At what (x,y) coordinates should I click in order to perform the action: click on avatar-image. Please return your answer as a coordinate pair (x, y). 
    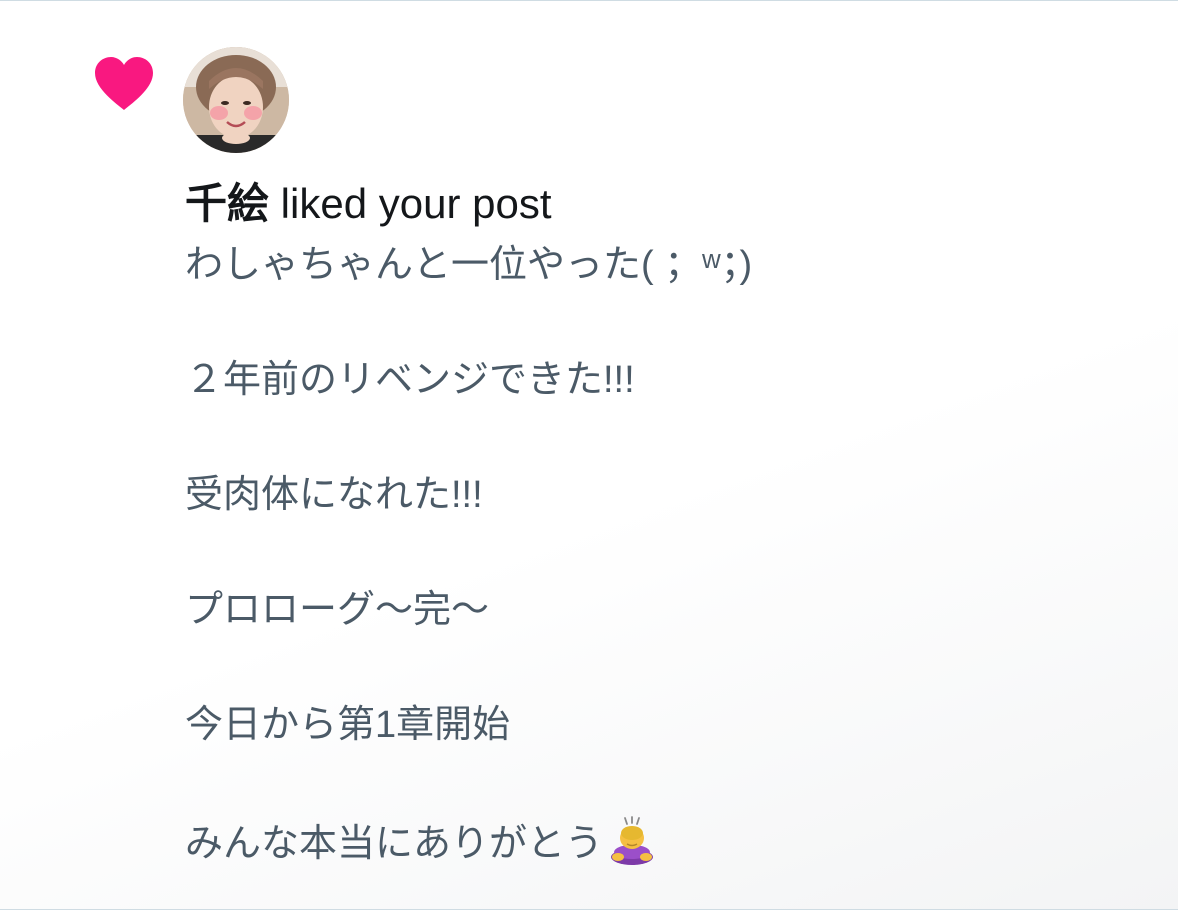
    Looking at the image, I should click on (236, 100).